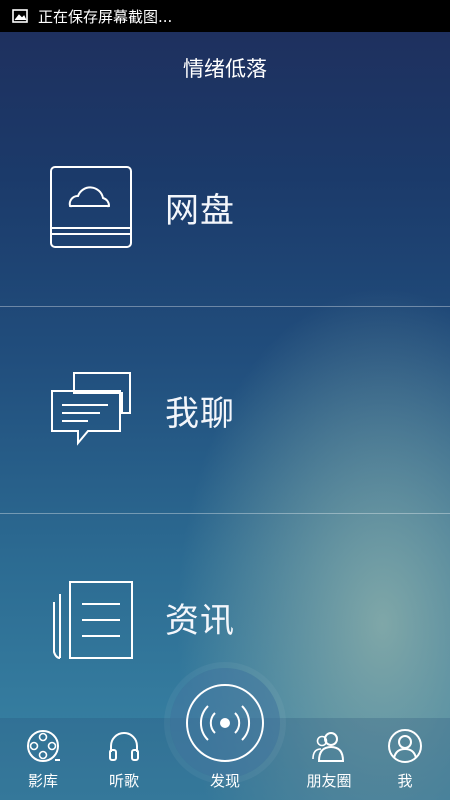  I want to click on tab-label: 听歌, so click(123, 781).